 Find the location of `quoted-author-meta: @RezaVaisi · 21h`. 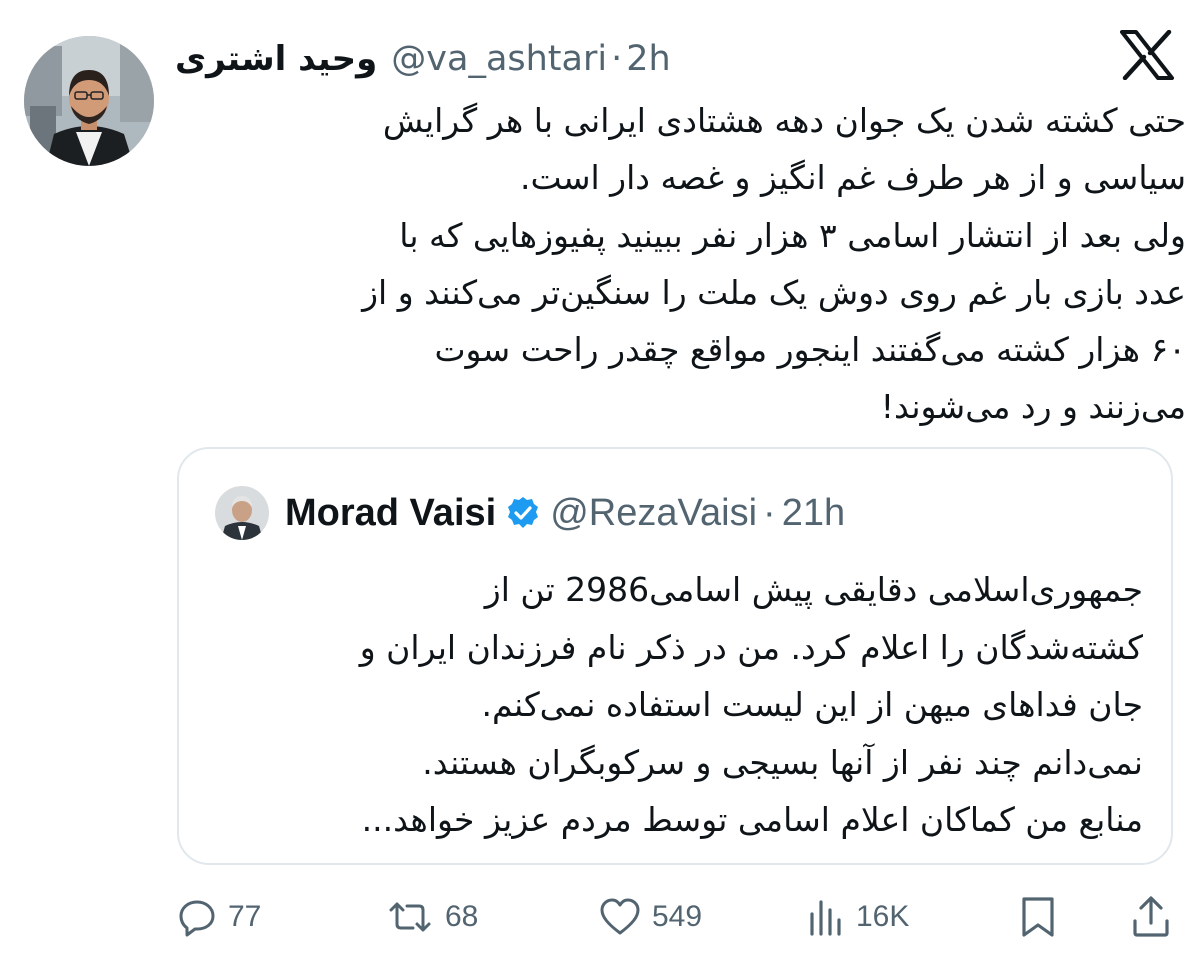

quoted-author-meta: @RezaVaisi · 21h is located at coordinates (697, 513).